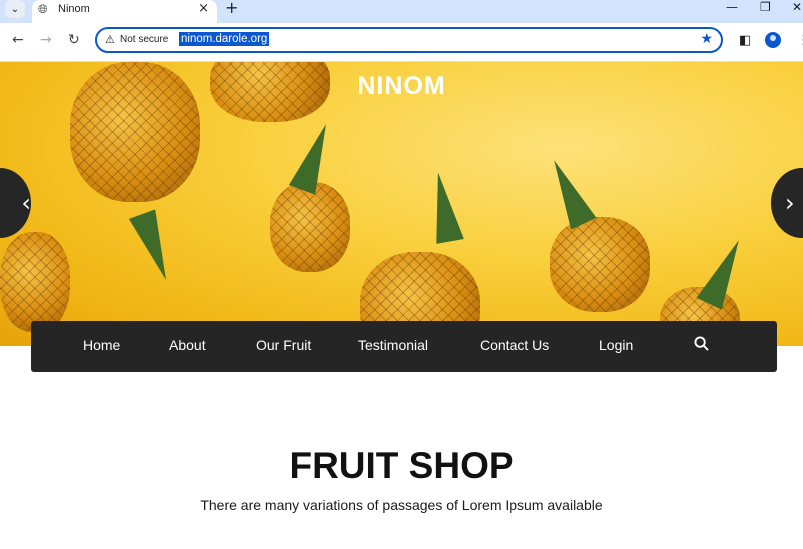 Image resolution: width=803 pixels, height=549 pixels. Describe the element at coordinates (203, 8) in the screenshot. I see `close-icon: ×` at that location.